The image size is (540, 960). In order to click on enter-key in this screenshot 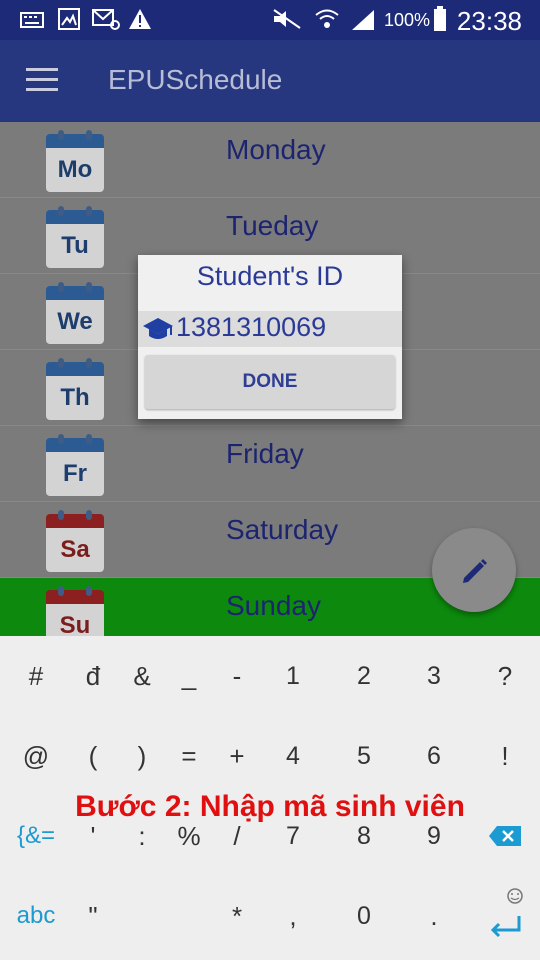, I will do `click(505, 916)`.